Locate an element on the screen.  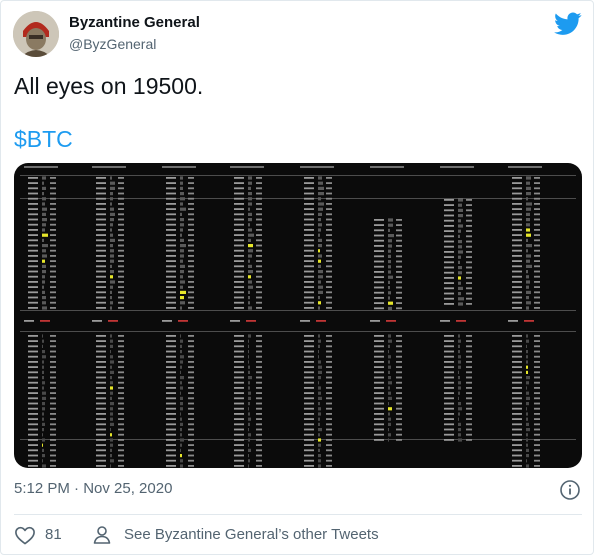
author-name: Byzantine General is located at coordinates (134, 22).